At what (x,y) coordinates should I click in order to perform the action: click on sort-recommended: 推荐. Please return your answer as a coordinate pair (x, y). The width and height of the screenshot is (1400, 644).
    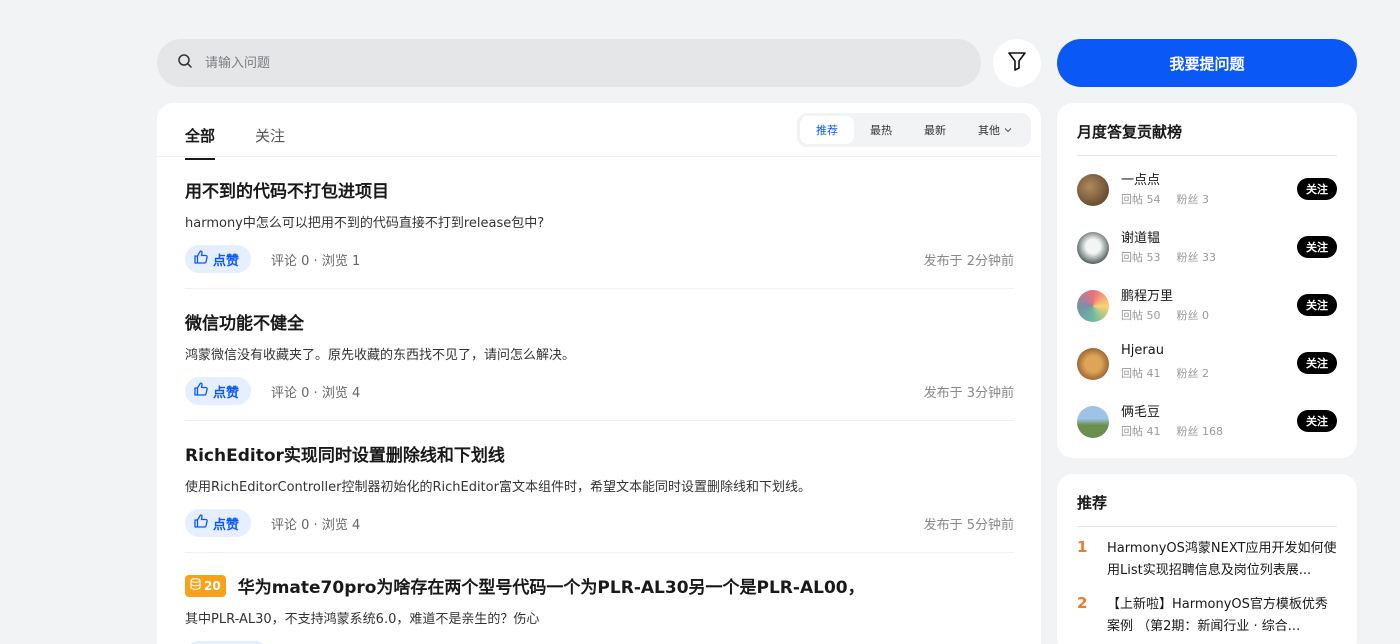
    Looking at the image, I should click on (827, 130).